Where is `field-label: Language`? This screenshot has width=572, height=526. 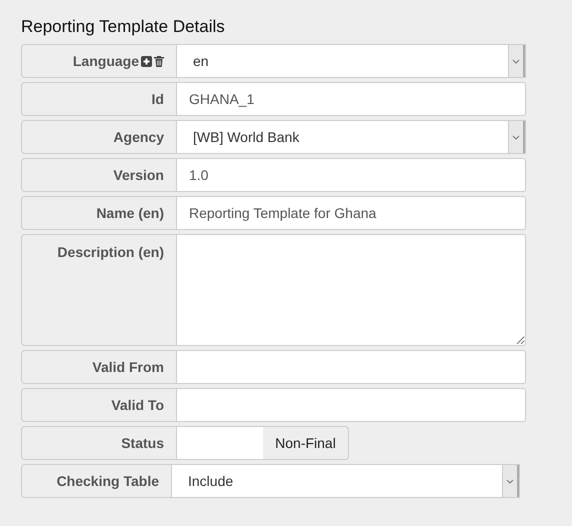 field-label: Language is located at coordinates (105, 61).